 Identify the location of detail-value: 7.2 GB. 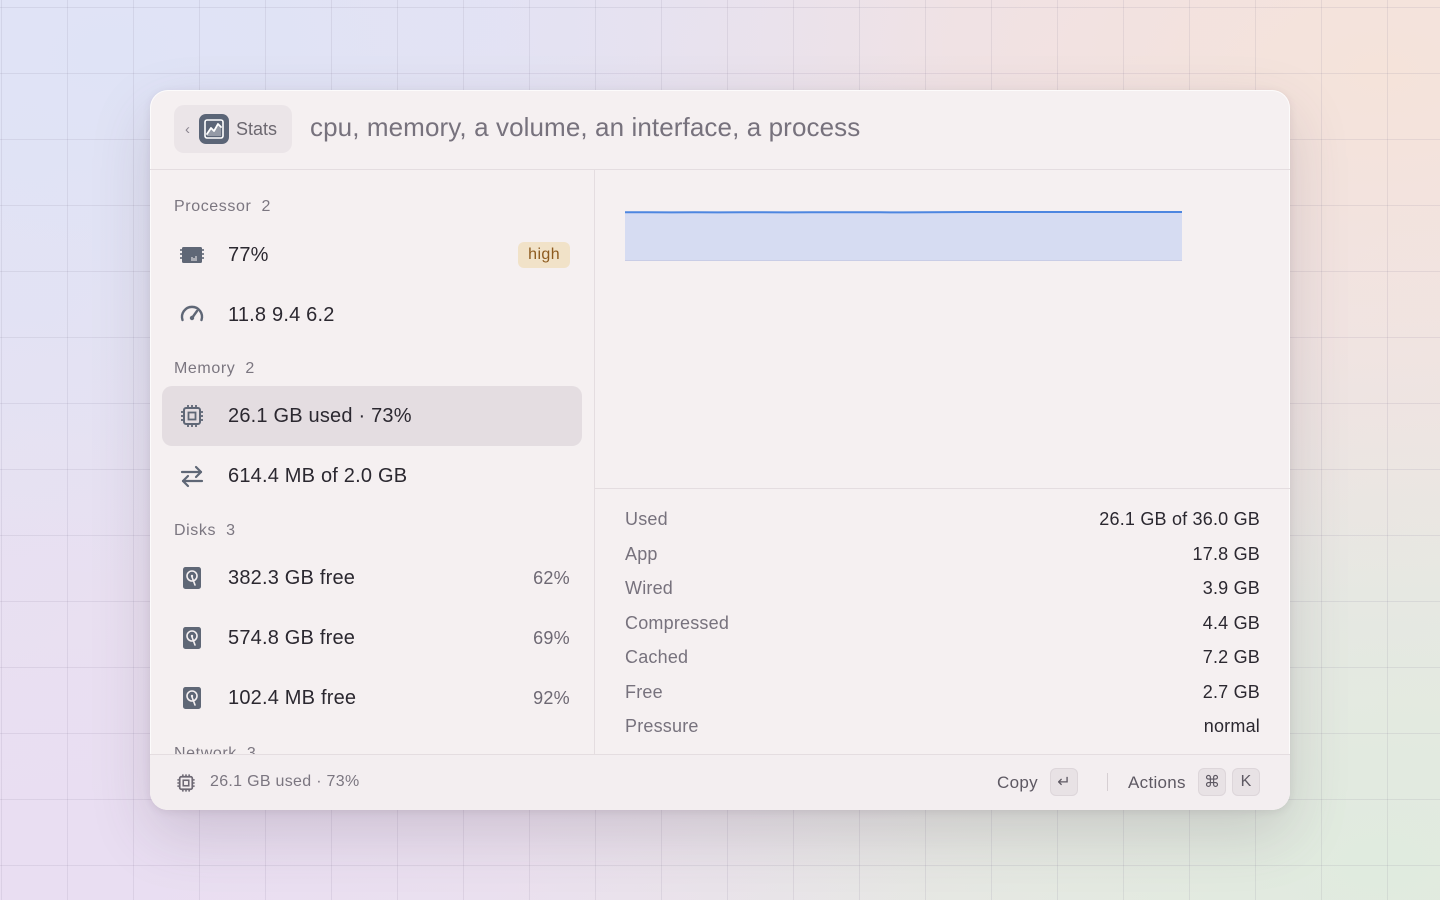
(1231, 657).